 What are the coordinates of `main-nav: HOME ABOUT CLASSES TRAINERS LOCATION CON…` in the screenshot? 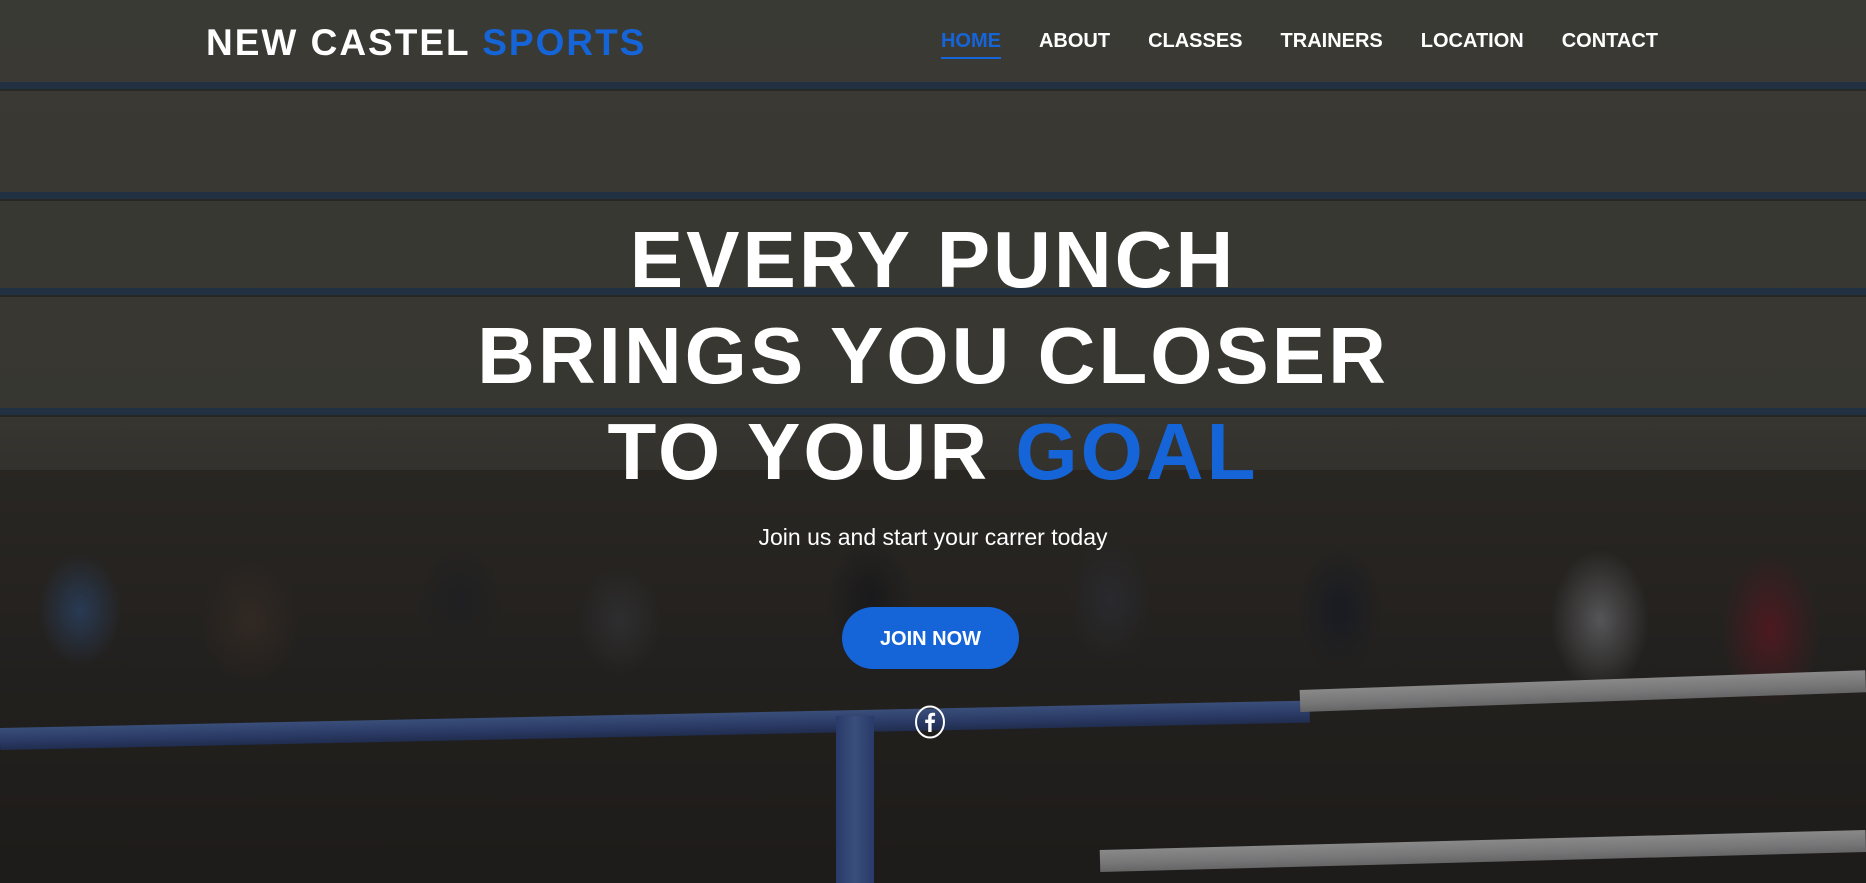 It's located at (1280, 44).